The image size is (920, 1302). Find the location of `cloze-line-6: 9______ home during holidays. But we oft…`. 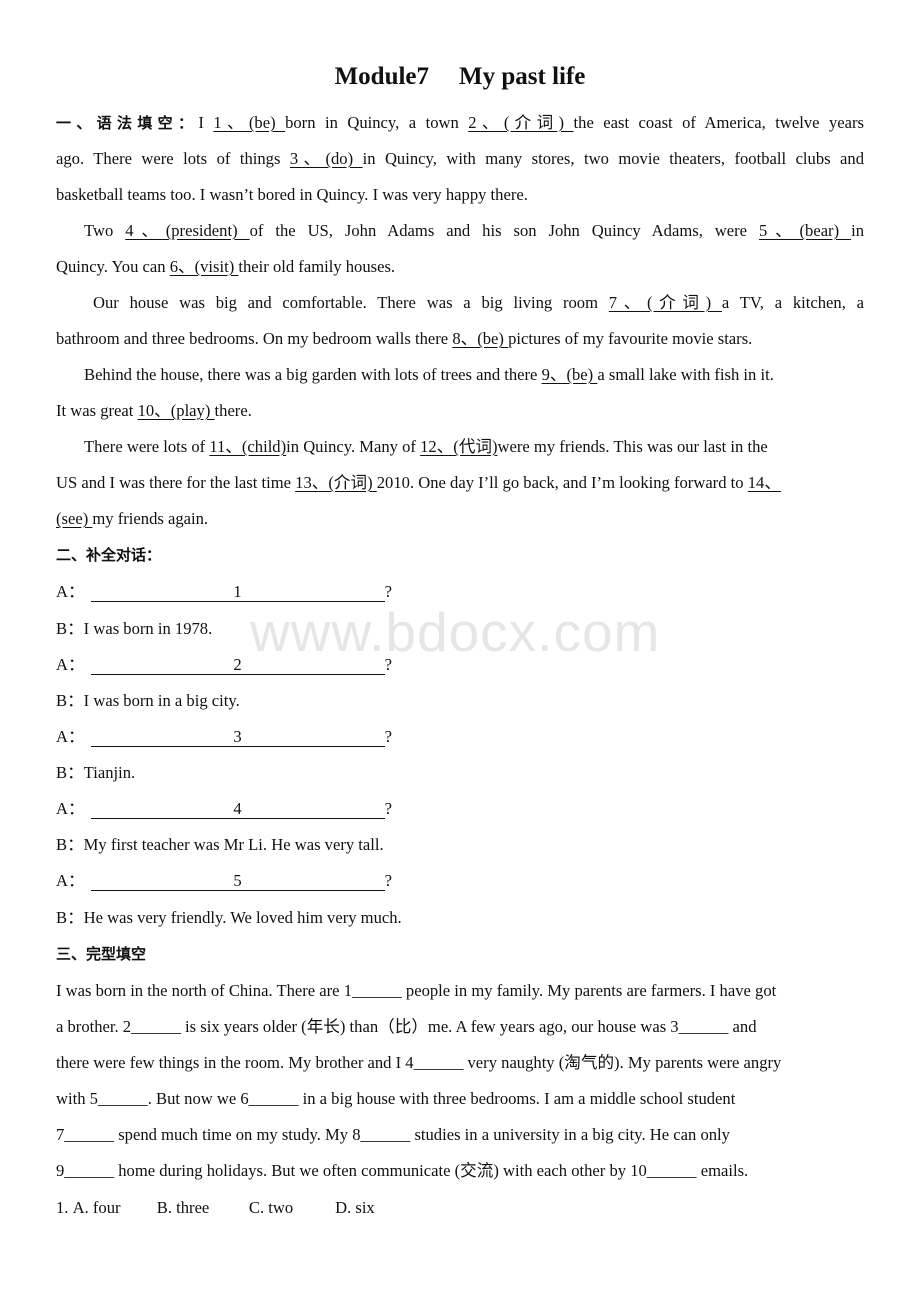

cloze-line-6: 9______ home during holidays. But we oft… is located at coordinates (402, 1170).